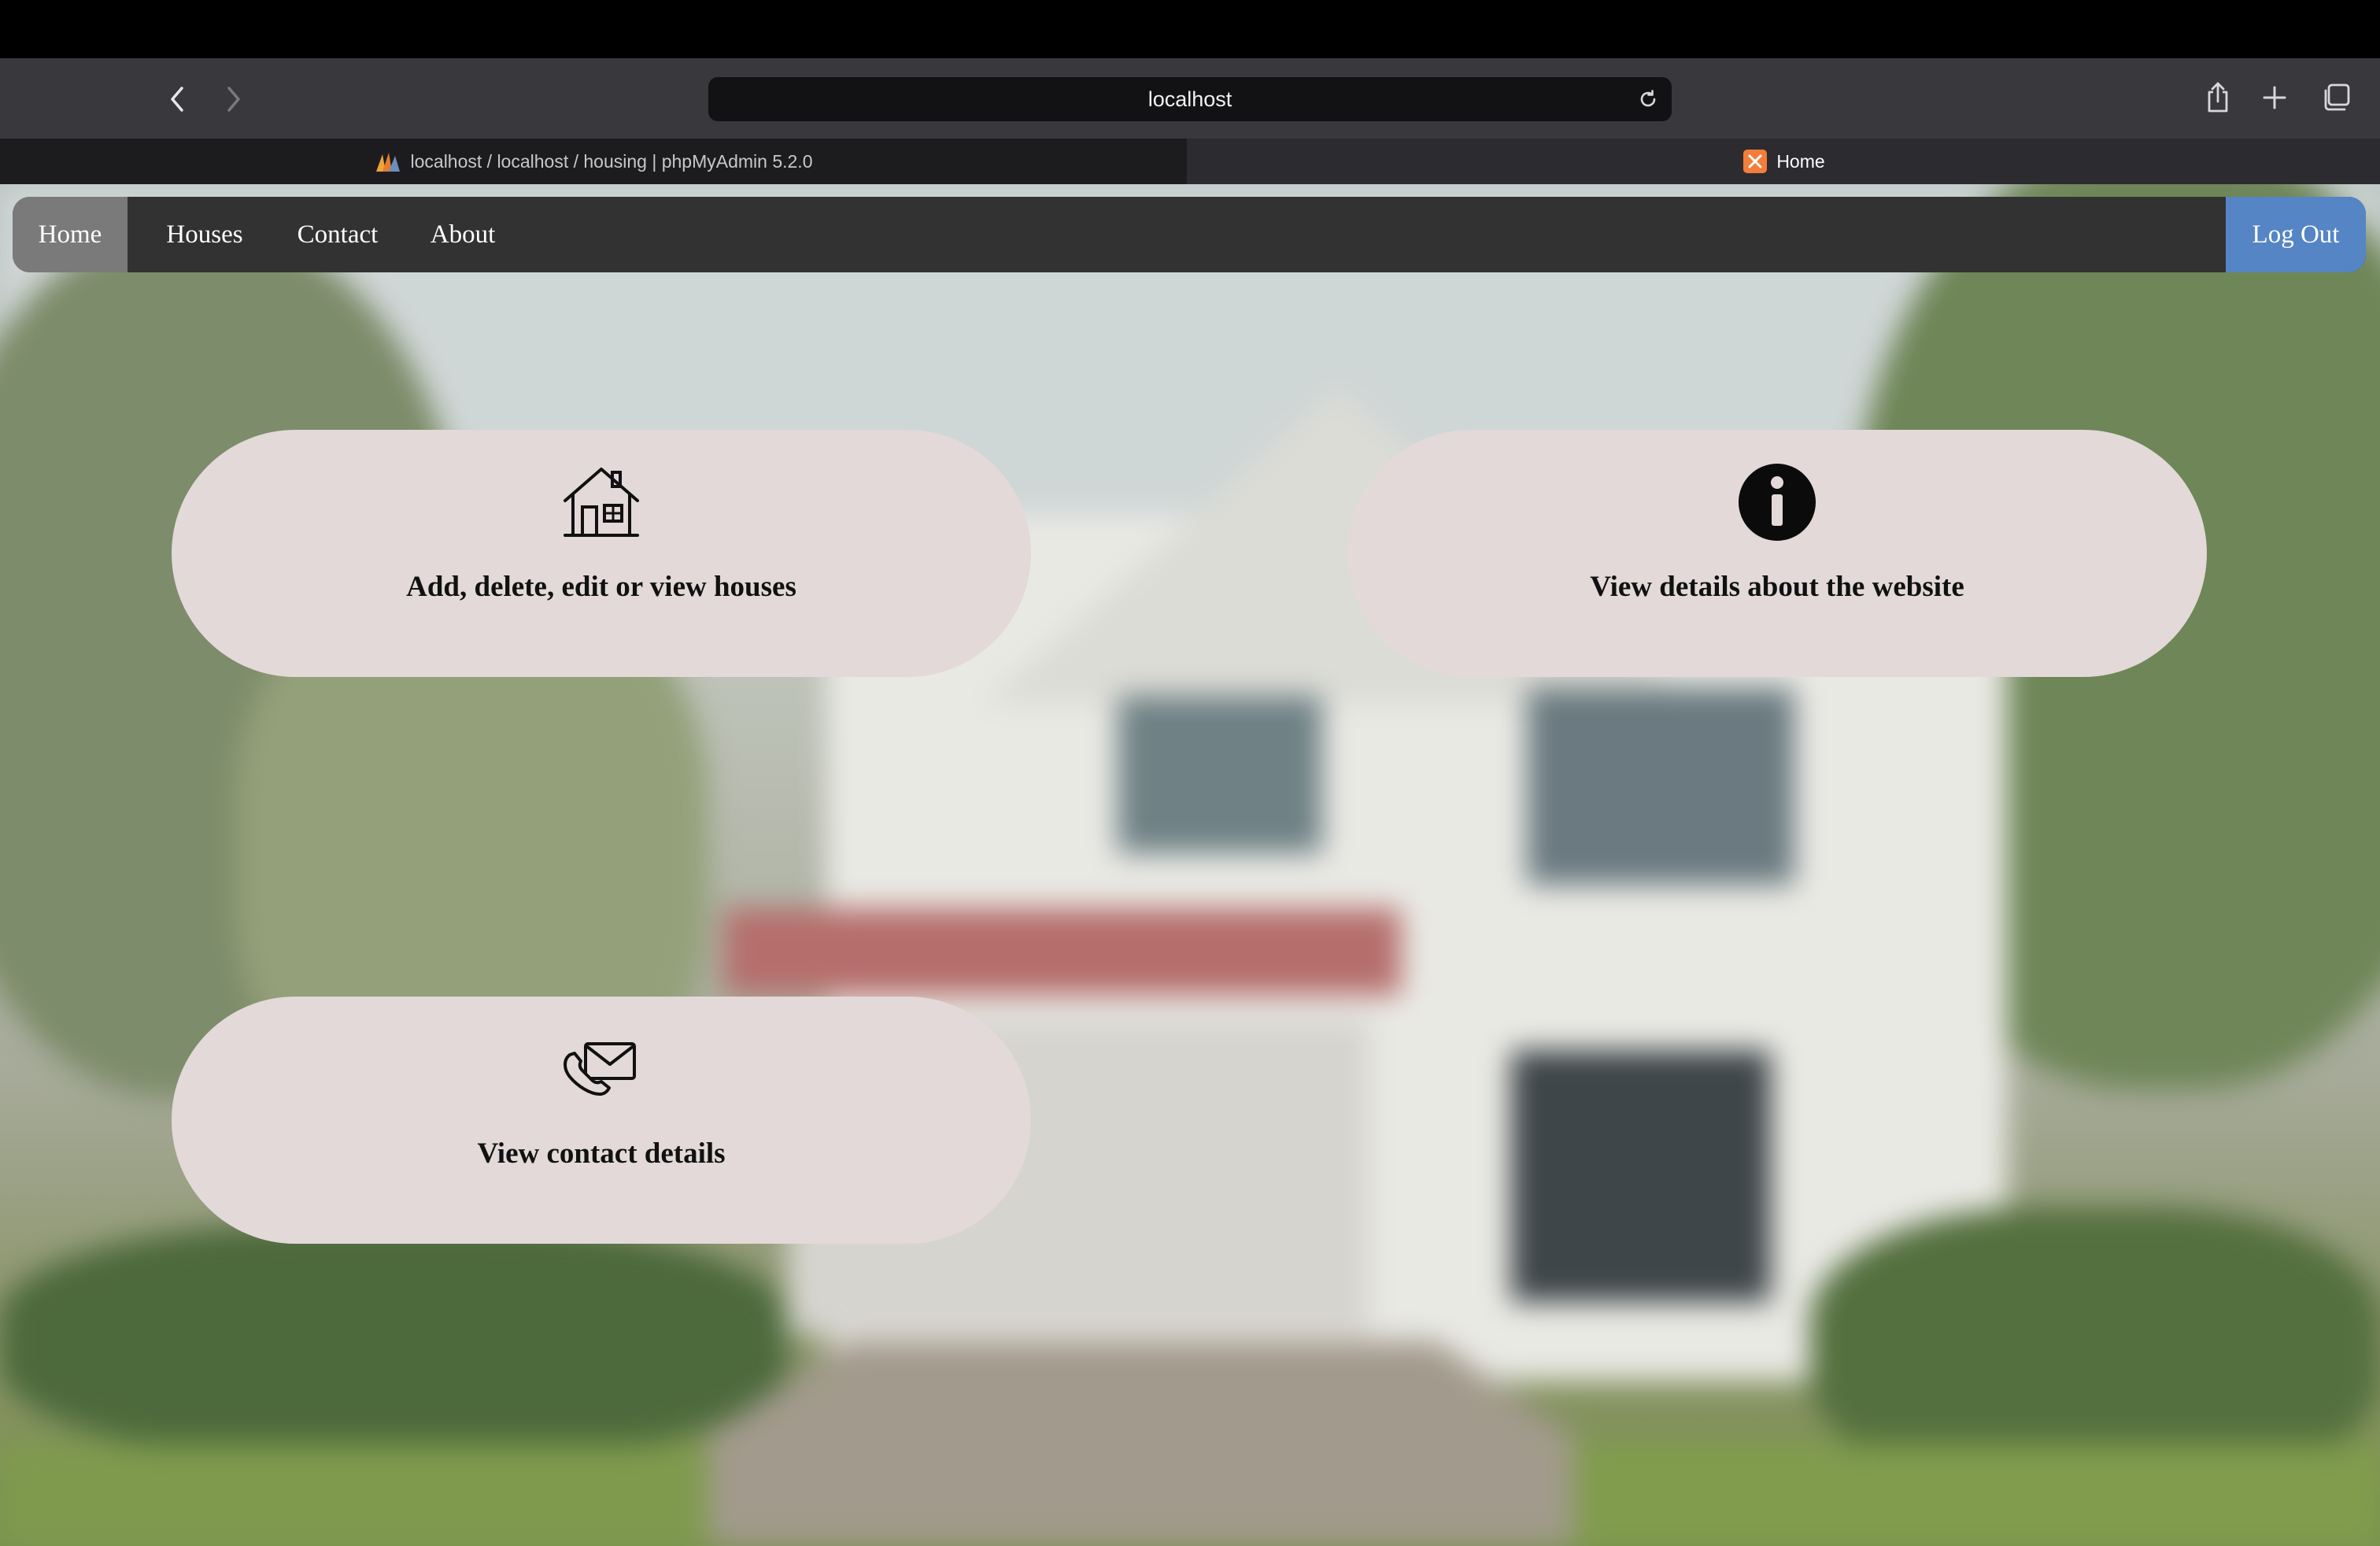 The image size is (2380, 1546). Describe the element at coordinates (463, 235) in the screenshot. I see `nav-about: About` at that location.